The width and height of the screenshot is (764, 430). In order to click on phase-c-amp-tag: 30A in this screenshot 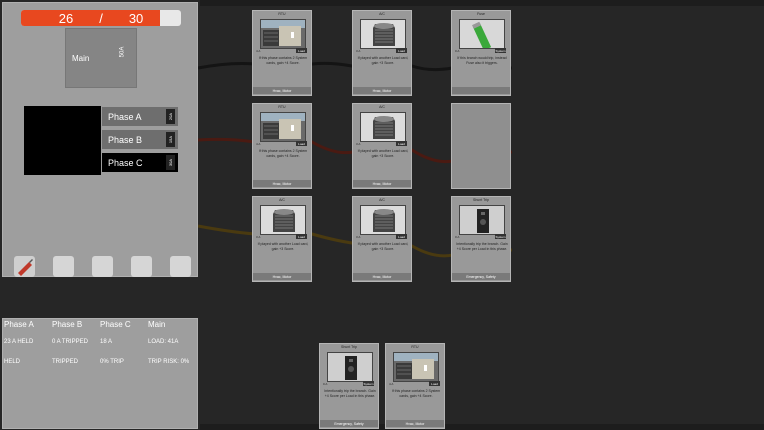, I will do `click(170, 162)`.